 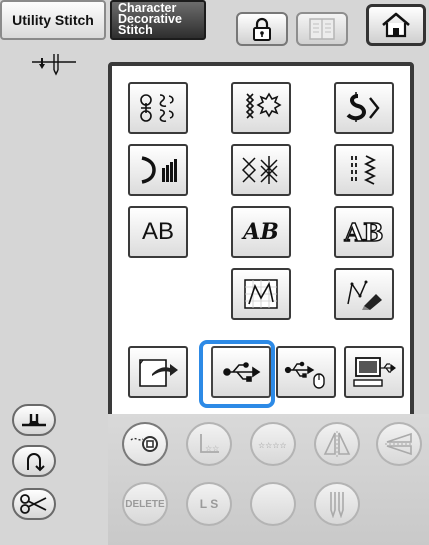 I want to click on tab-character-decorative-stitch: Character Decorative Stitch, so click(x=158, y=20).